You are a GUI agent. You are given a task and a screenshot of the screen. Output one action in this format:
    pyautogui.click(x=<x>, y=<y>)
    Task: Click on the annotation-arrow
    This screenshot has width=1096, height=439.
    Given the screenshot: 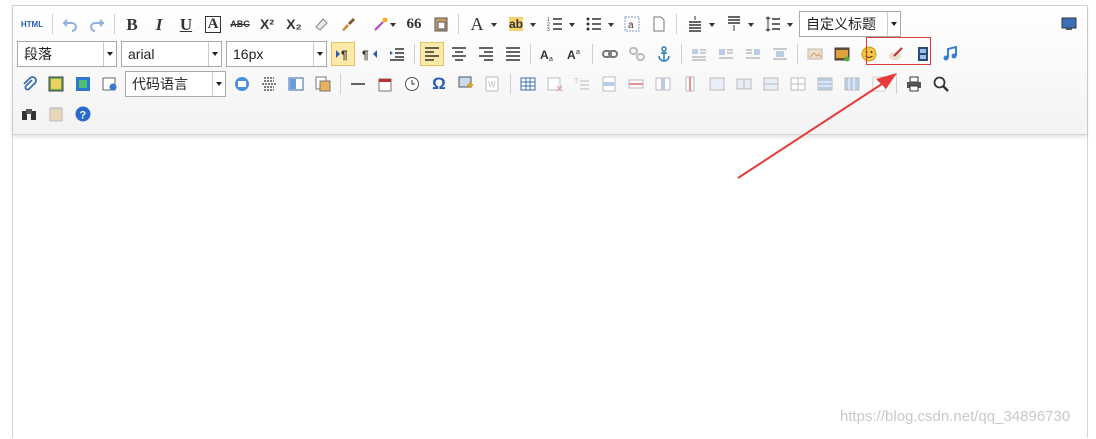 What is the action you would take?
    pyautogui.click(x=817, y=126)
    